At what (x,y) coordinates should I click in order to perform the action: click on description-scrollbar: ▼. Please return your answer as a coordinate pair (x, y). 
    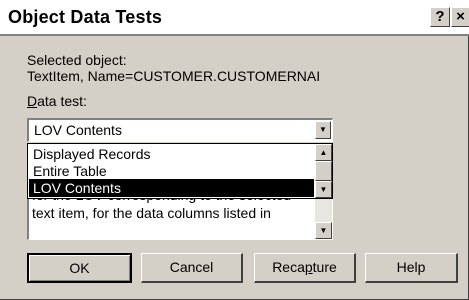
    Looking at the image, I should click on (323, 215).